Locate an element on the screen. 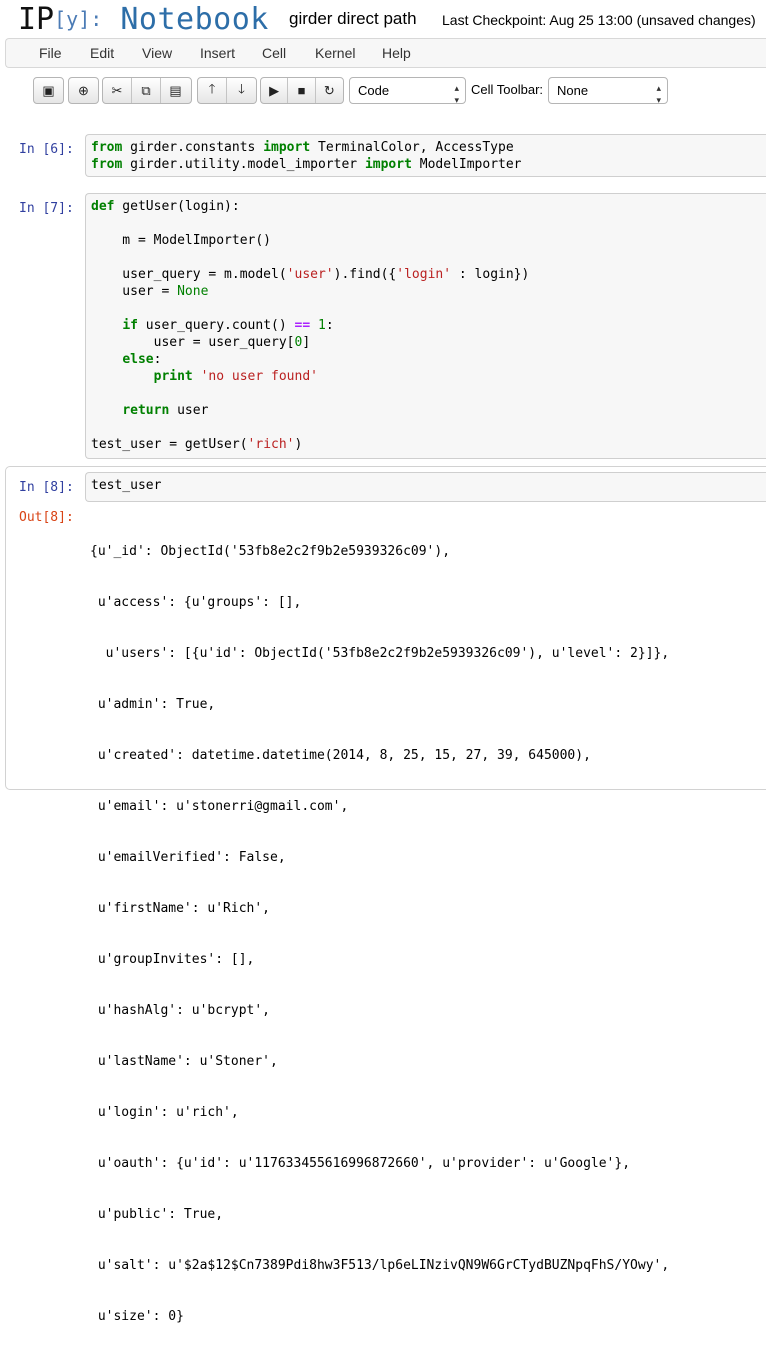 The width and height of the screenshot is (766, 1359). insert-cell-button: ⊕ is located at coordinates (83, 90).